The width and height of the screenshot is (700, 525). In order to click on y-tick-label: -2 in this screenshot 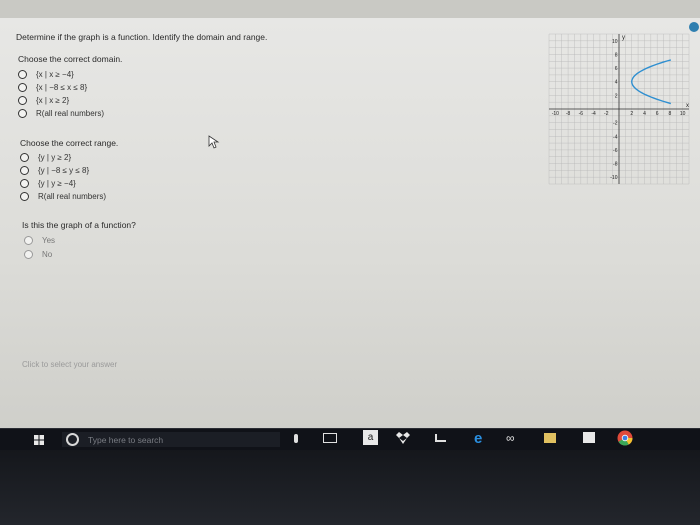, I will do `click(615, 124)`.